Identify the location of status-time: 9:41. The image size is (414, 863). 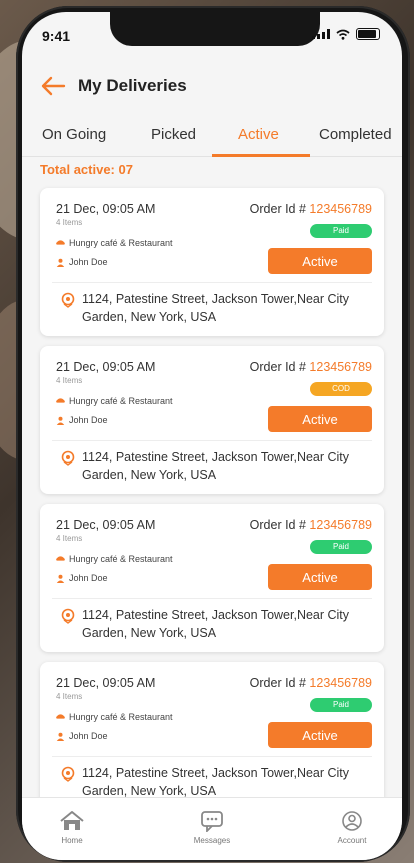
(56, 36).